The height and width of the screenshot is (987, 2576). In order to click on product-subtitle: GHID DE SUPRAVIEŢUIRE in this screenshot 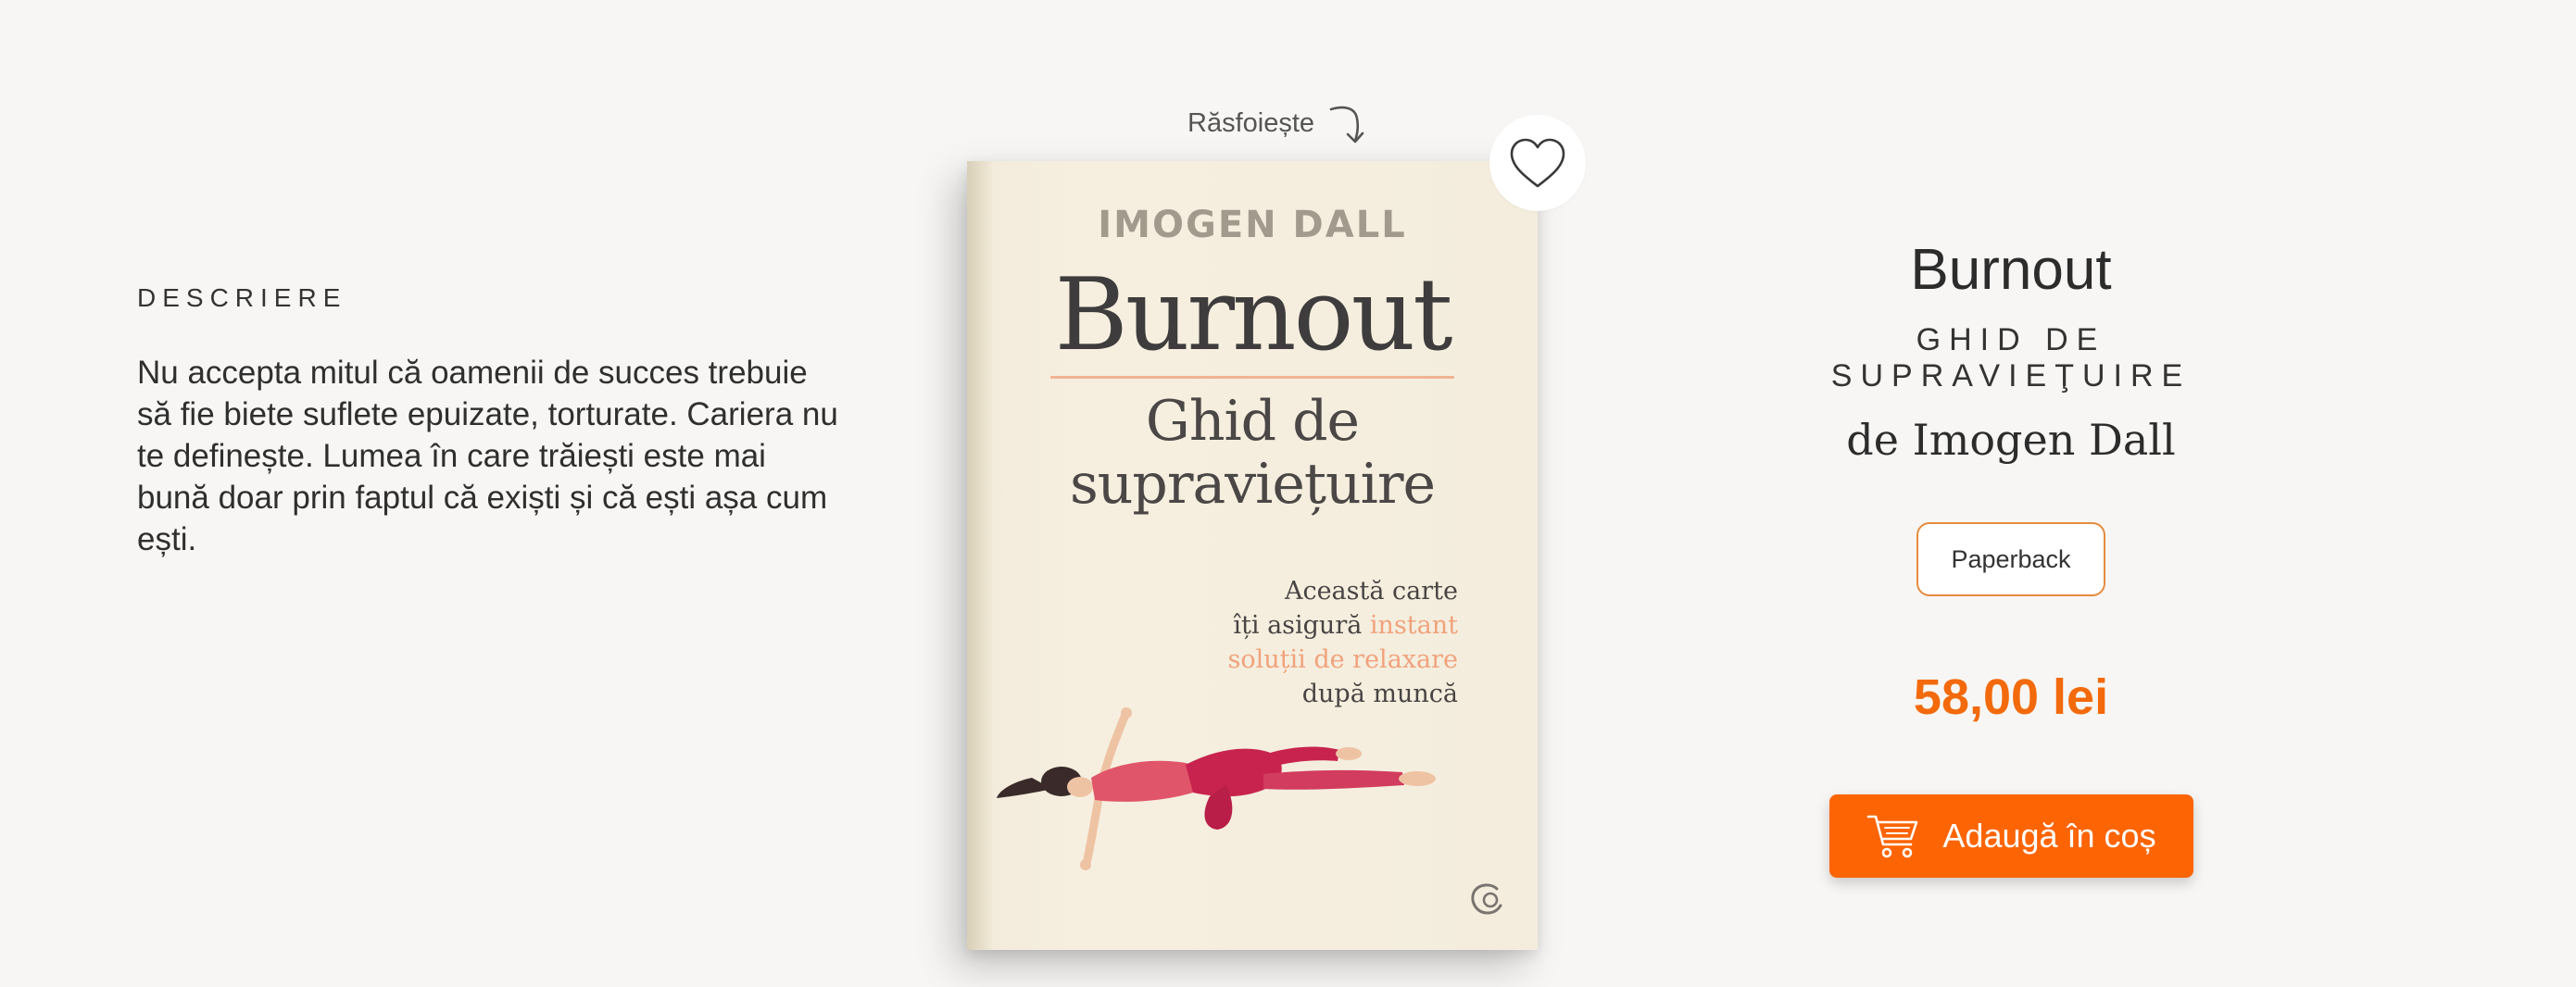, I will do `click(2011, 358)`.